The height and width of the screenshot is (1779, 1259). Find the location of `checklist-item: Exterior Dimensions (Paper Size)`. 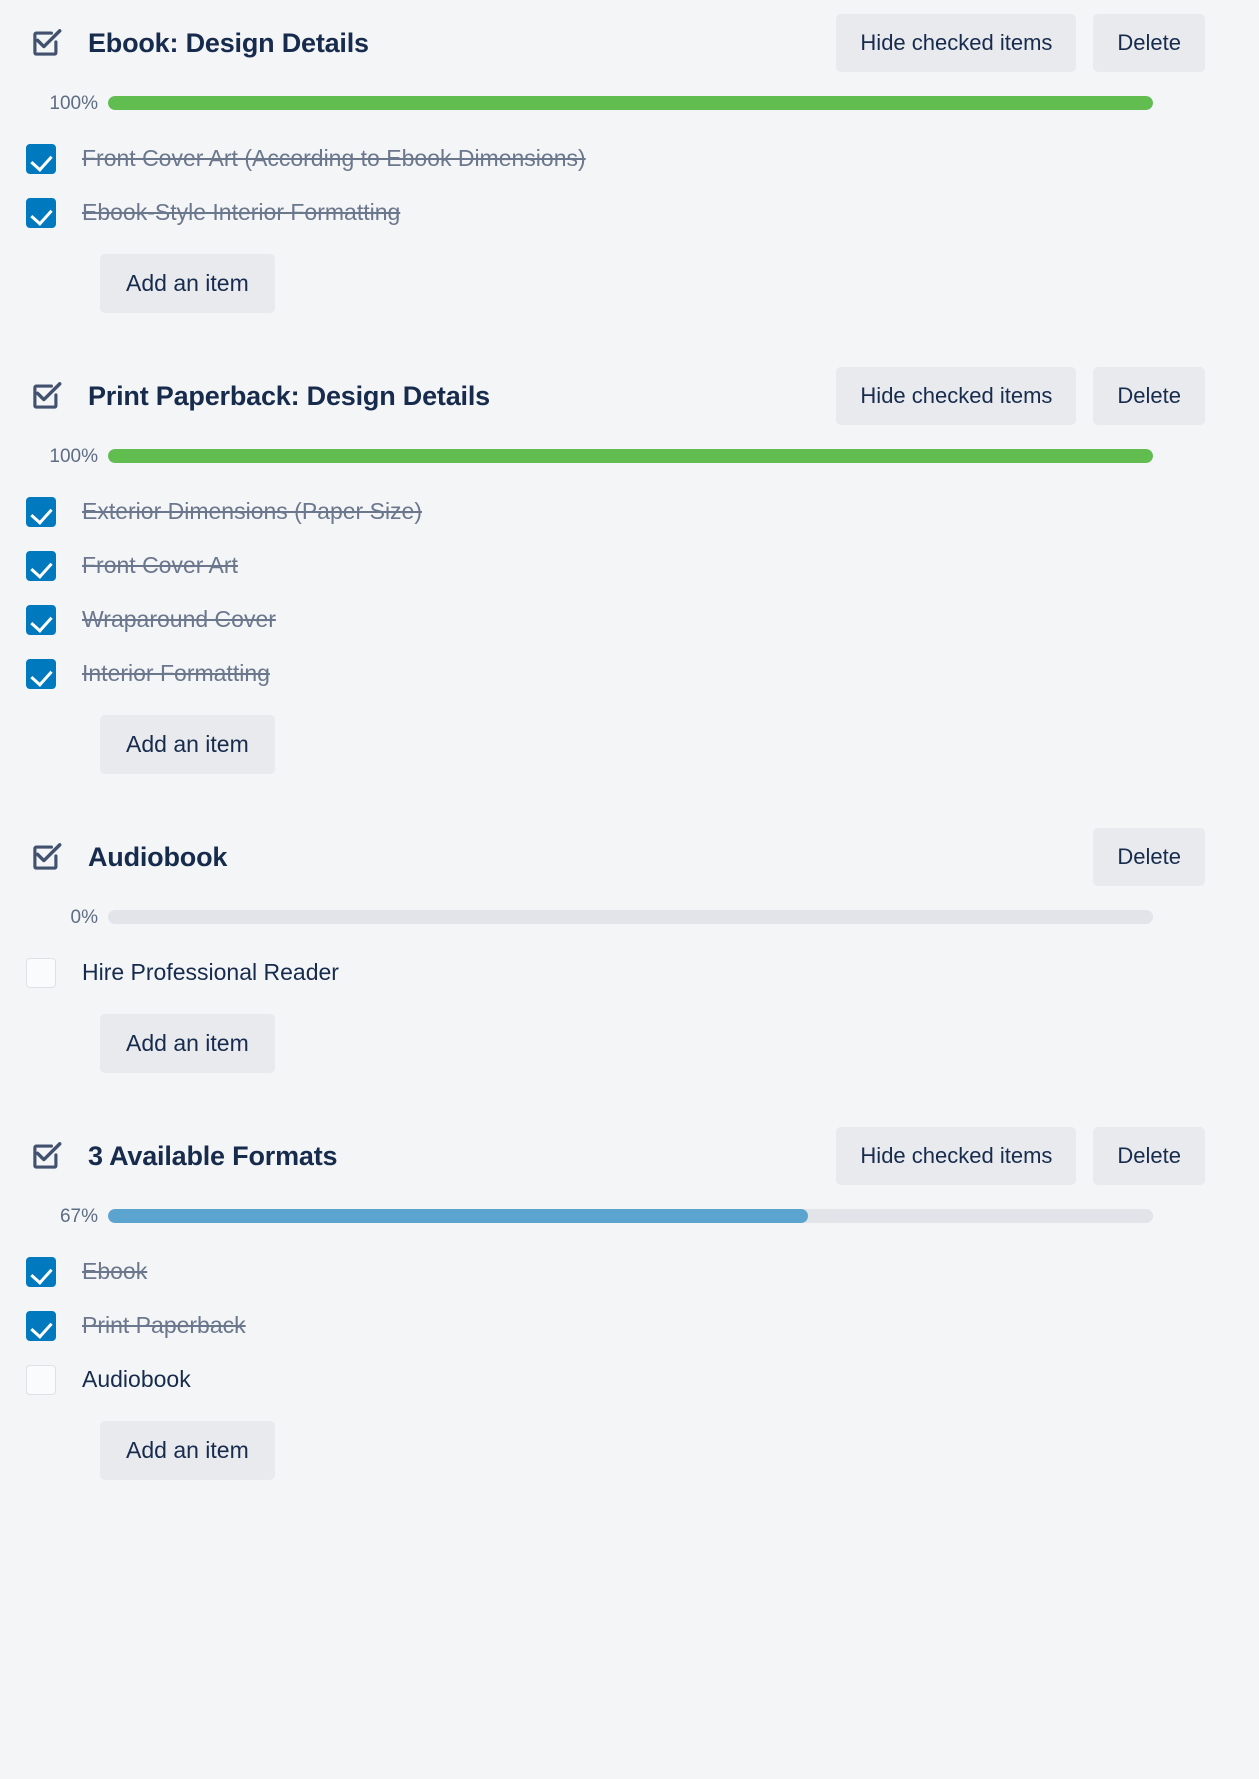

checklist-item: Exterior Dimensions (Paper Size) is located at coordinates (617, 512).